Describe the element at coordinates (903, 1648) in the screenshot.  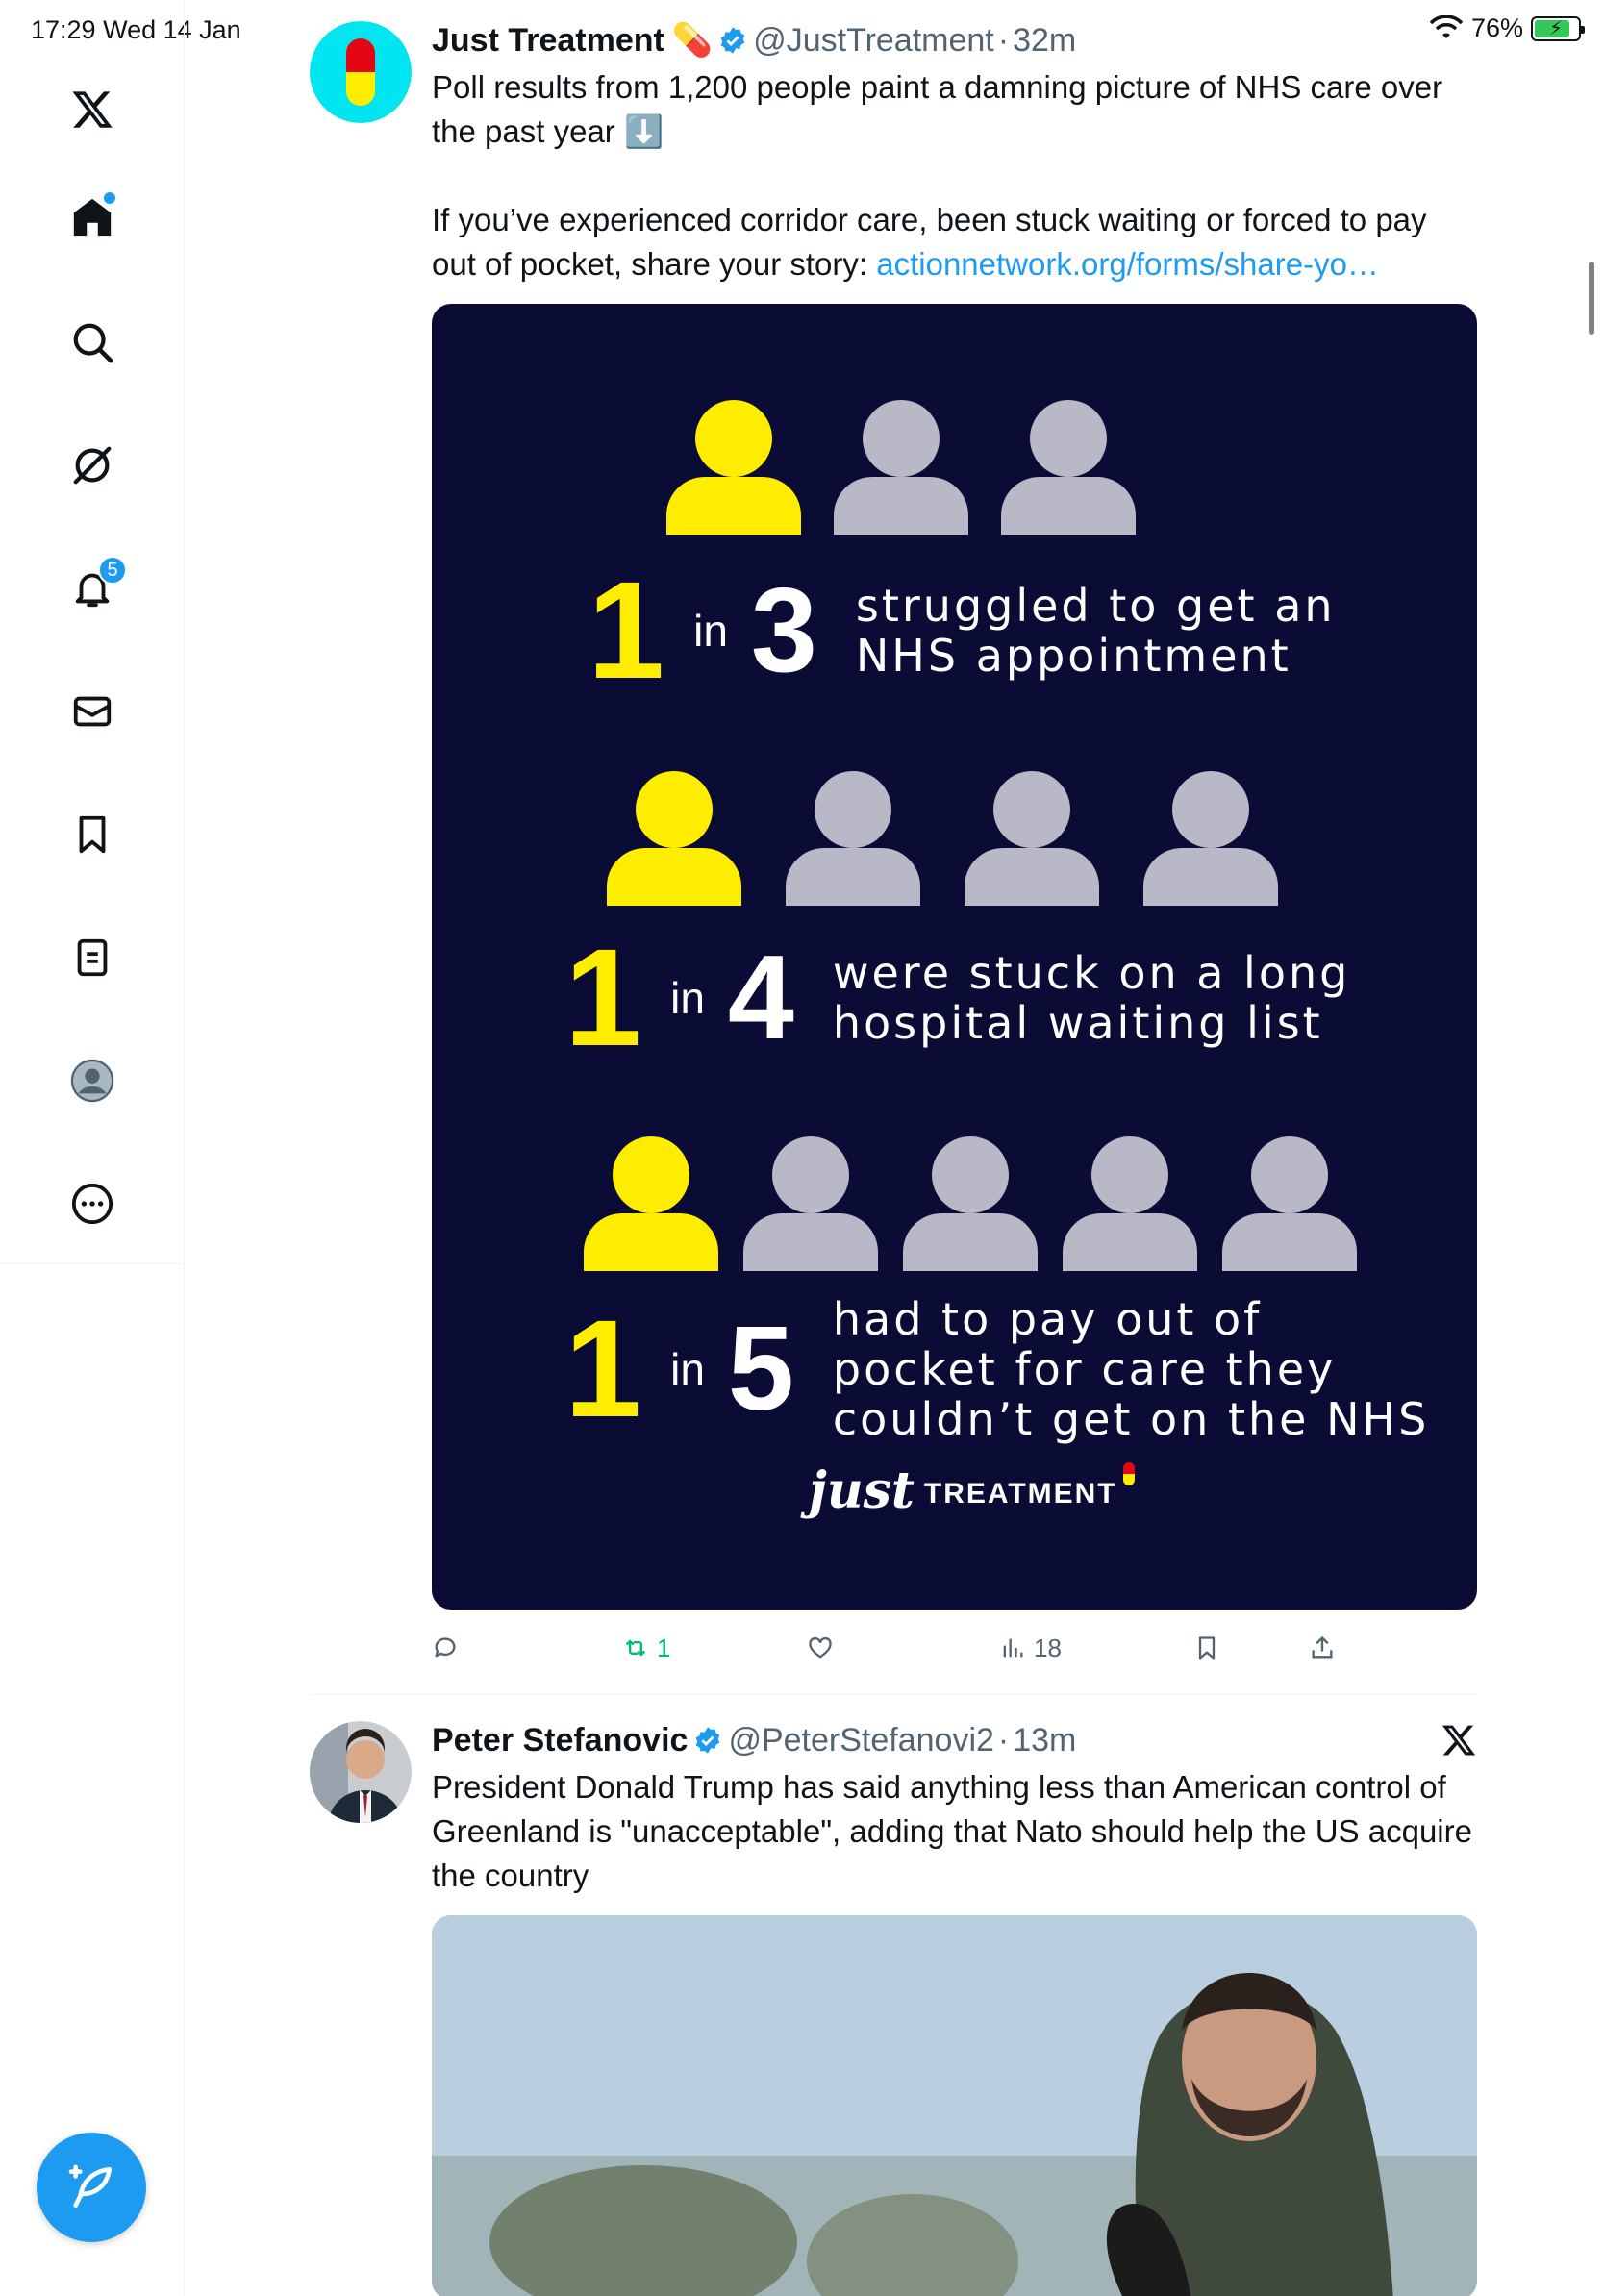
I see `like-button` at that location.